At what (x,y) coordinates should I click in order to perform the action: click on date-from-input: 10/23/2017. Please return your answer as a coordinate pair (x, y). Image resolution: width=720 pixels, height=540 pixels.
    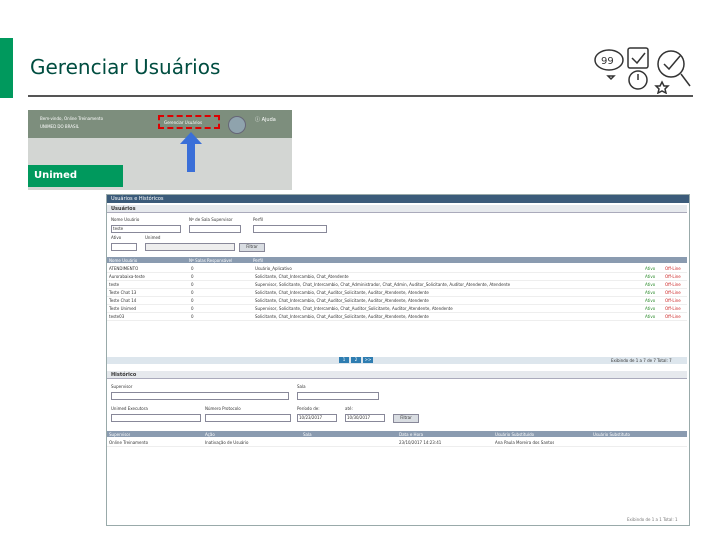
    Looking at the image, I should click on (317, 418).